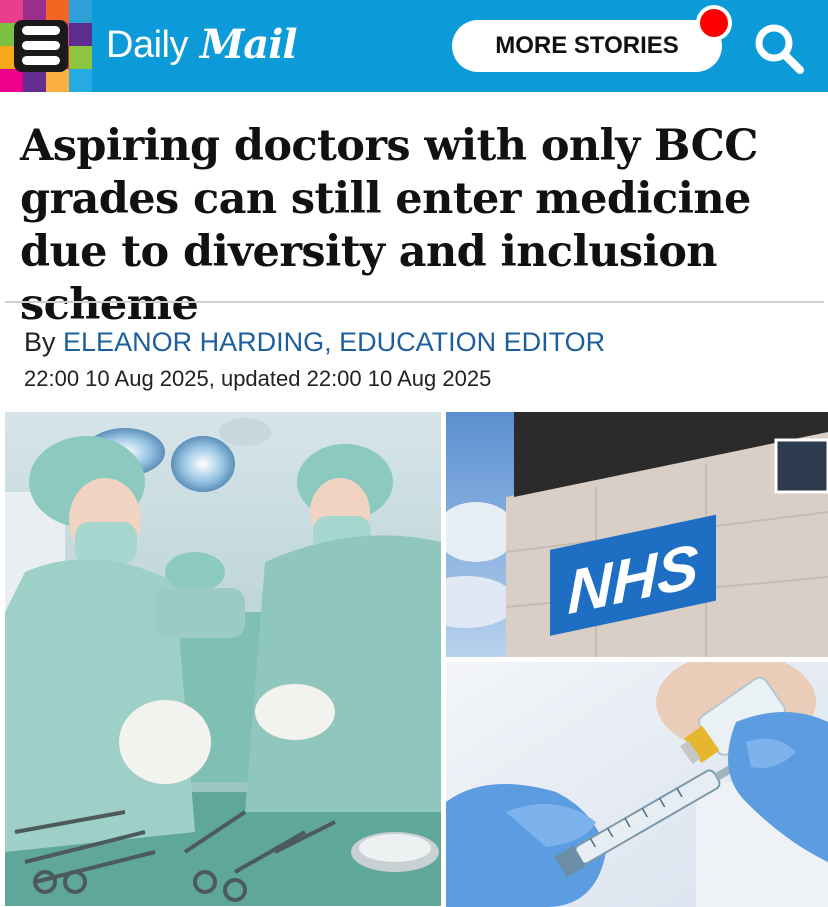 The image size is (828, 907). I want to click on logo-mail: Mail, so click(249, 44).